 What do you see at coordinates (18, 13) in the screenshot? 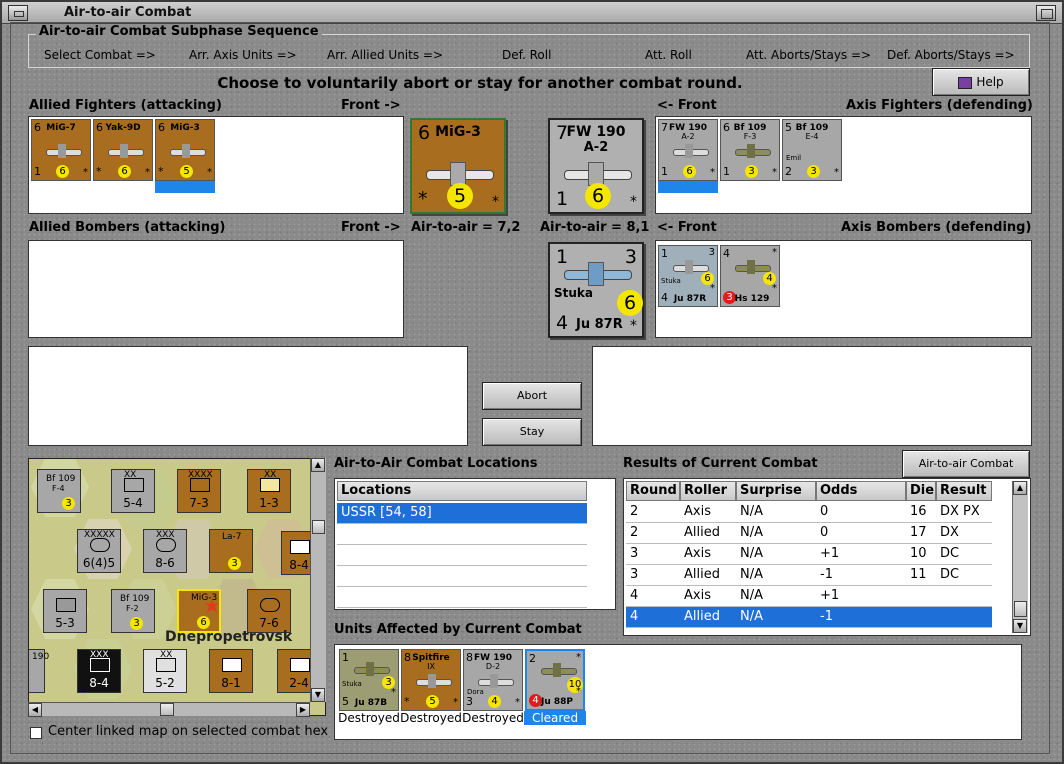
I see `minimize-icon` at bounding box center [18, 13].